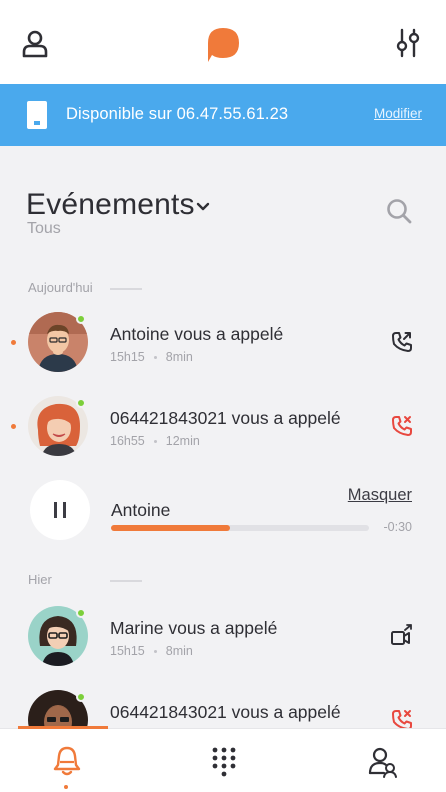 This screenshot has height=792, width=446. I want to click on event-caller: Marine vous a appelé, so click(194, 628).